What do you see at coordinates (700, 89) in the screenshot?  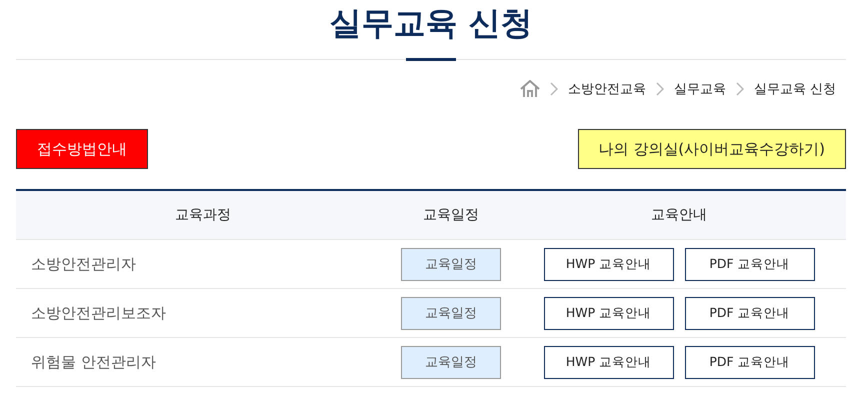 I see `breadcrumb-link: 실무교육` at bounding box center [700, 89].